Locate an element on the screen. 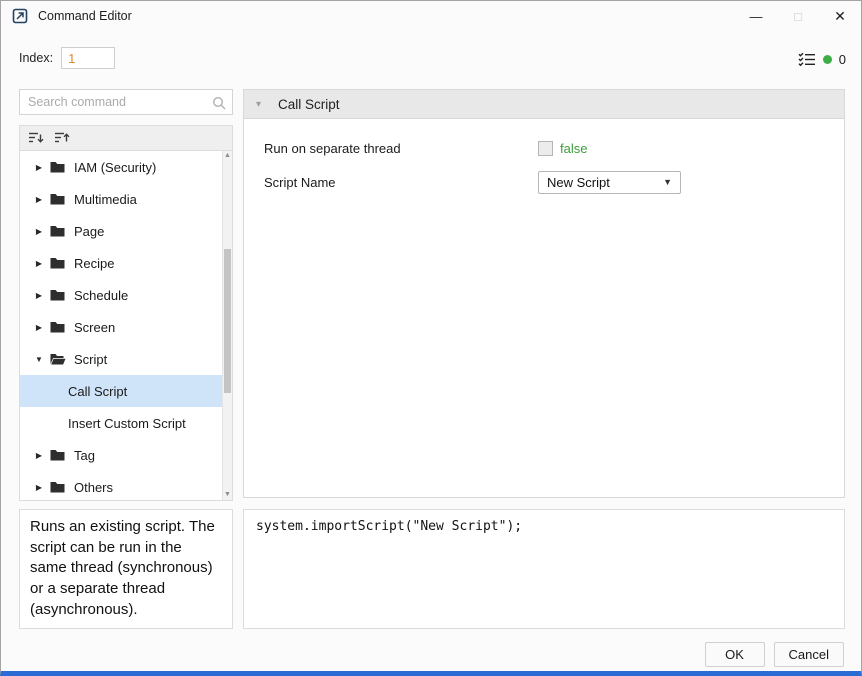 The image size is (862, 676). app-icon is located at coordinates (20, 16).